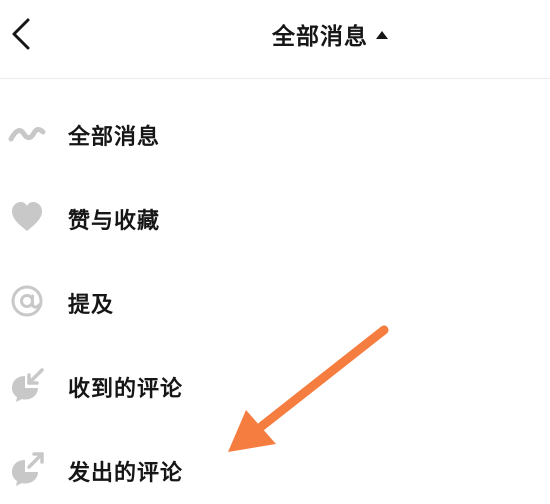  I want to click on caret-up-icon, so click(382, 35).